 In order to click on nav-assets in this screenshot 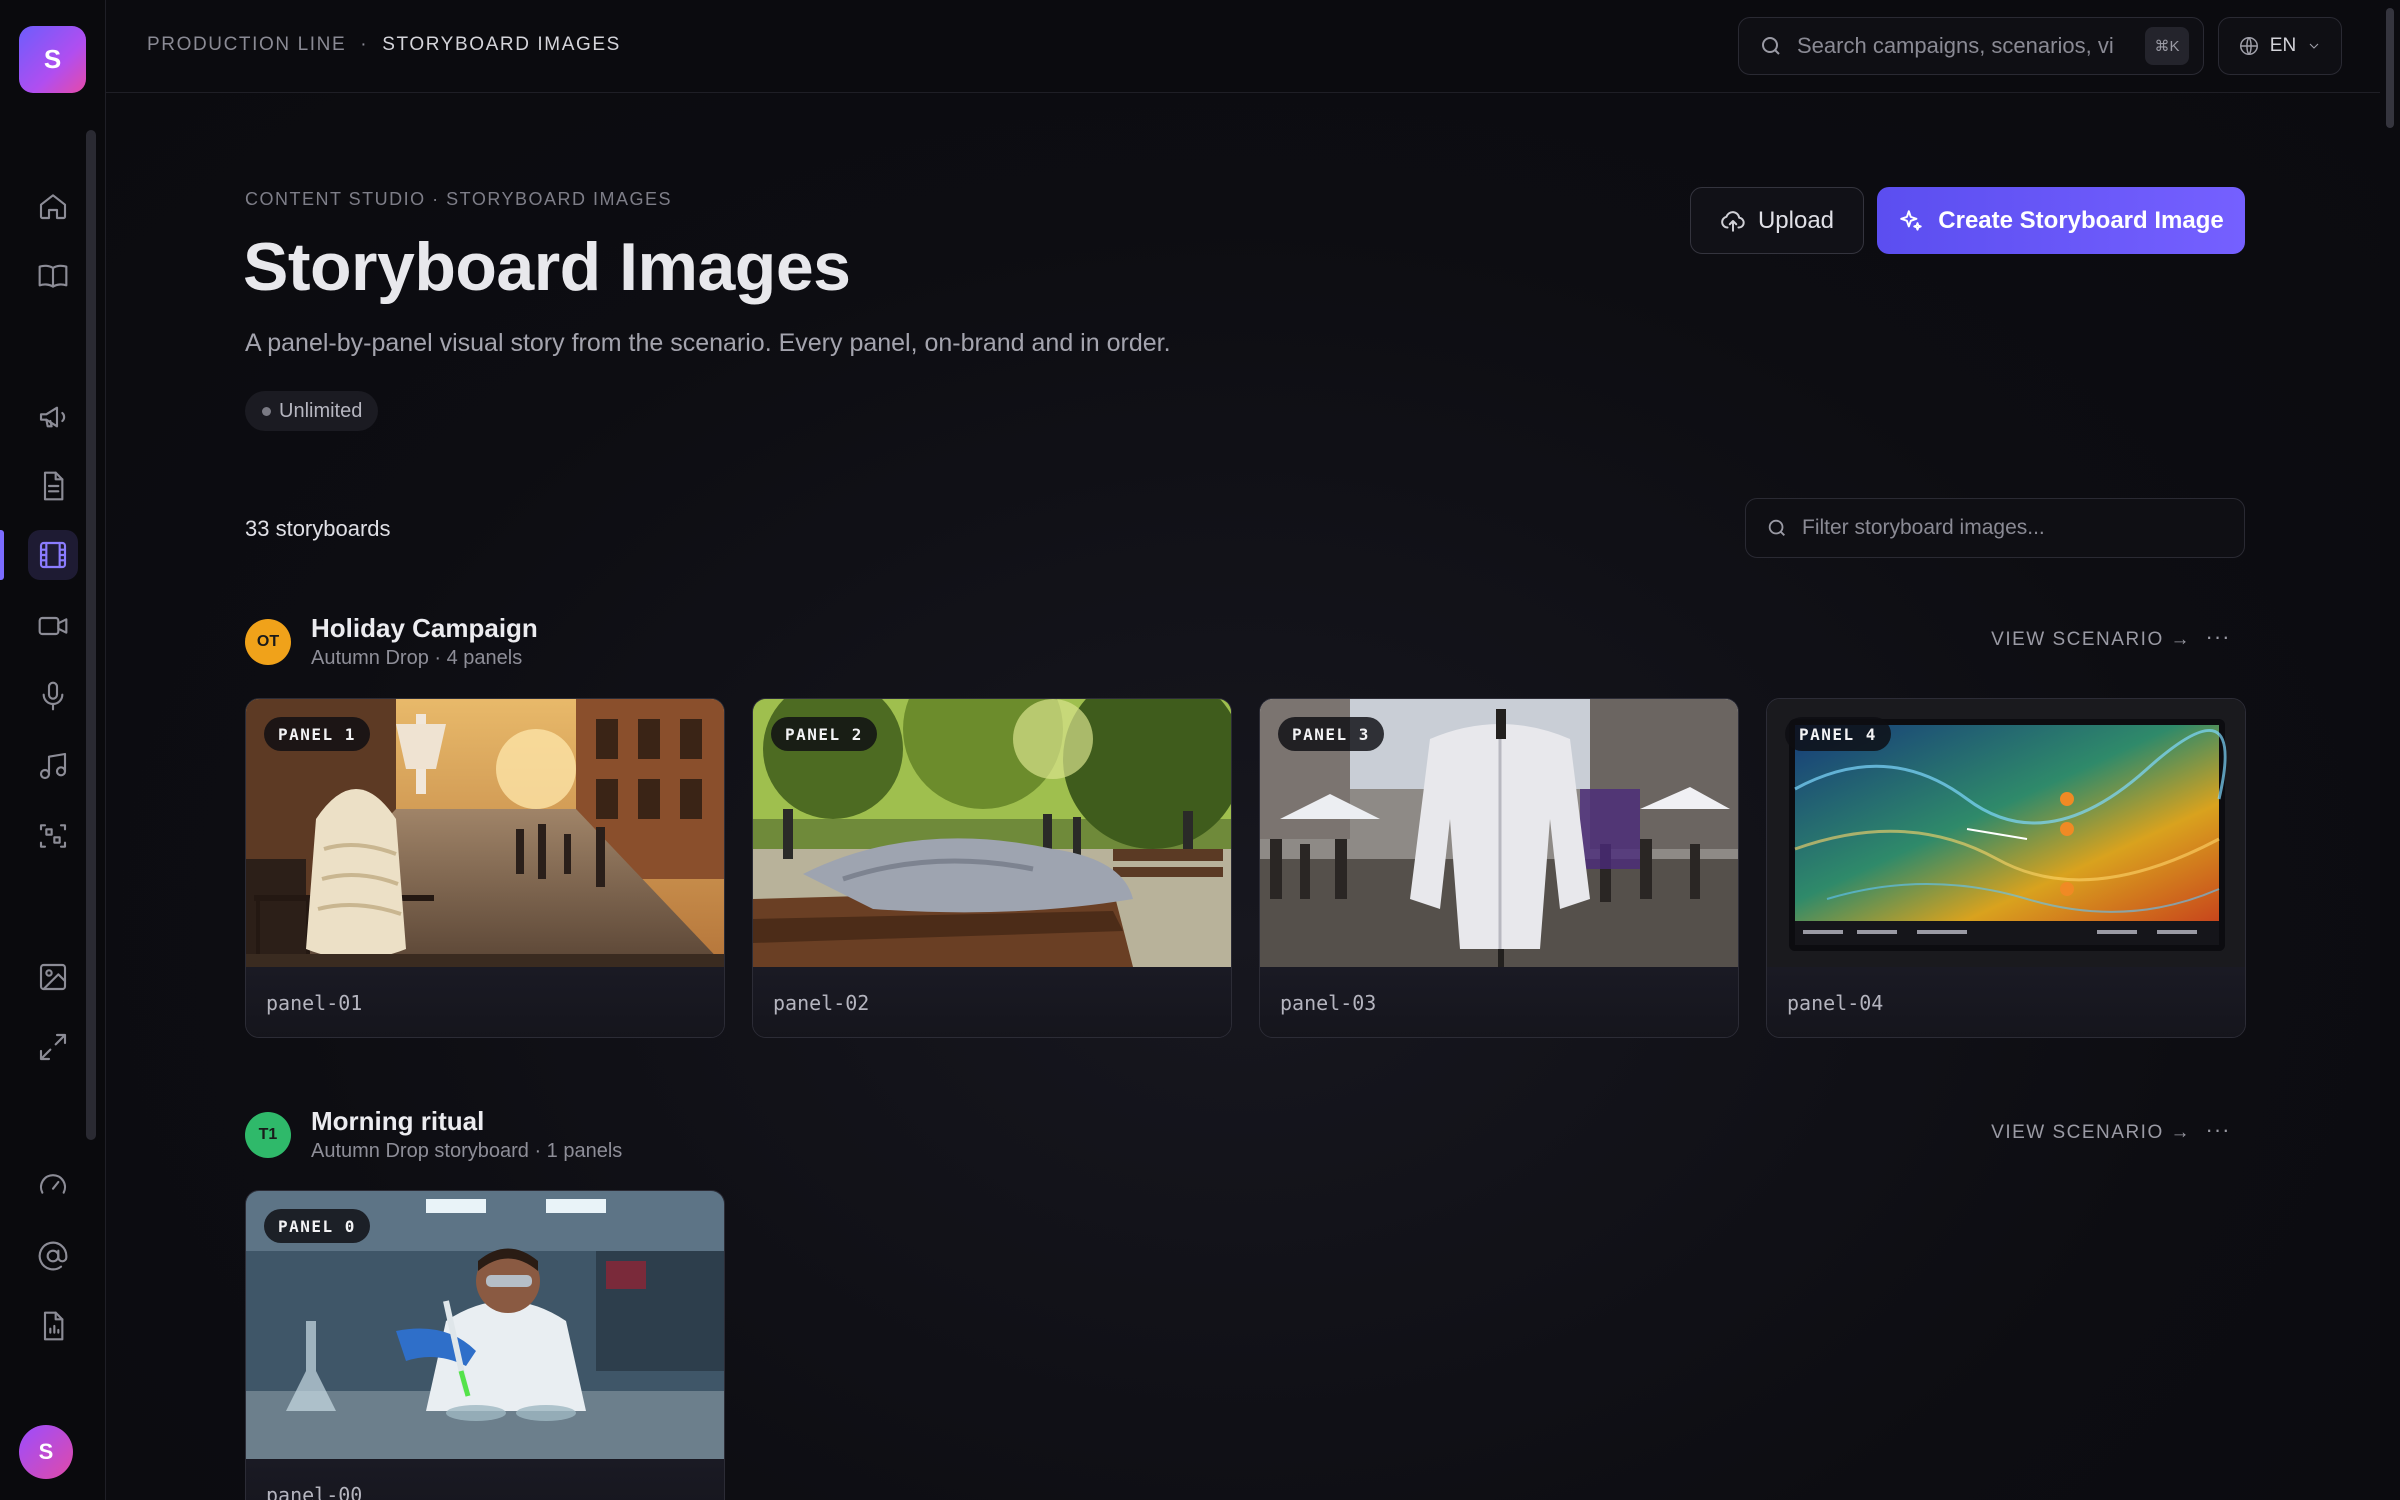, I will do `click(53, 836)`.